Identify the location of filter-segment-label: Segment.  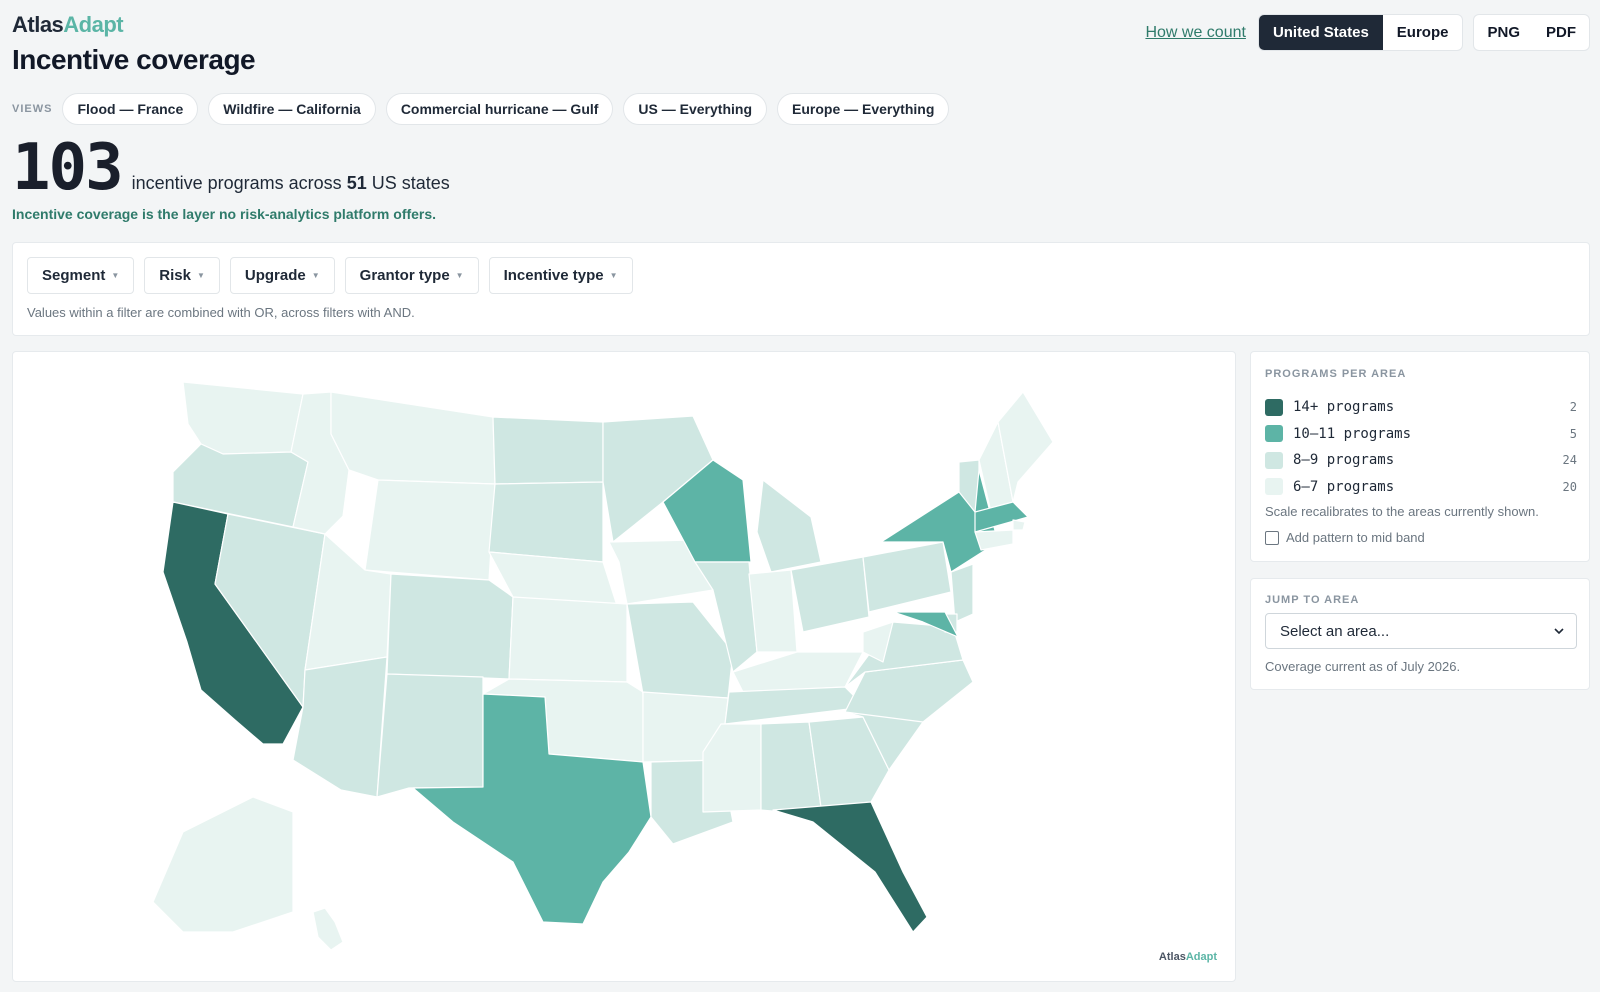
(74, 275).